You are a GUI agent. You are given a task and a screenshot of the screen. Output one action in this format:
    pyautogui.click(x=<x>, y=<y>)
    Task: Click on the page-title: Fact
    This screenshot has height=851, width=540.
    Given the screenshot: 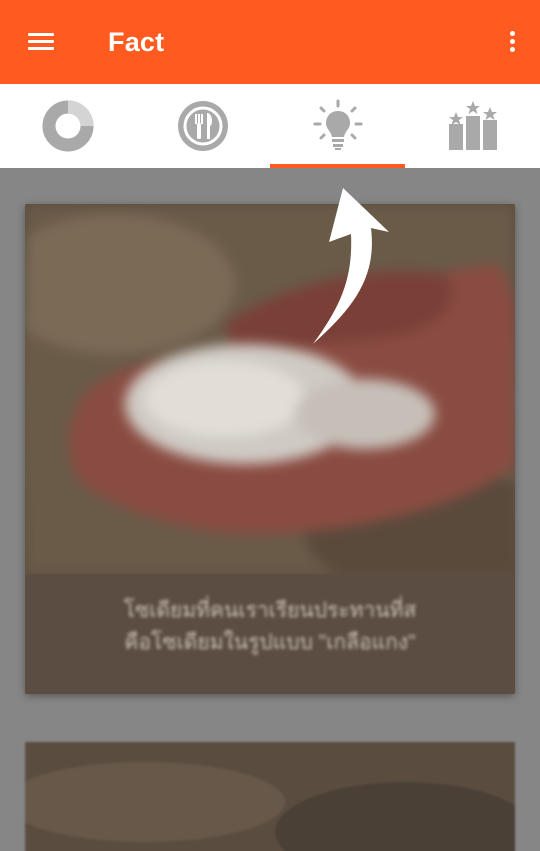 What is the action you would take?
    pyautogui.click(x=136, y=42)
    